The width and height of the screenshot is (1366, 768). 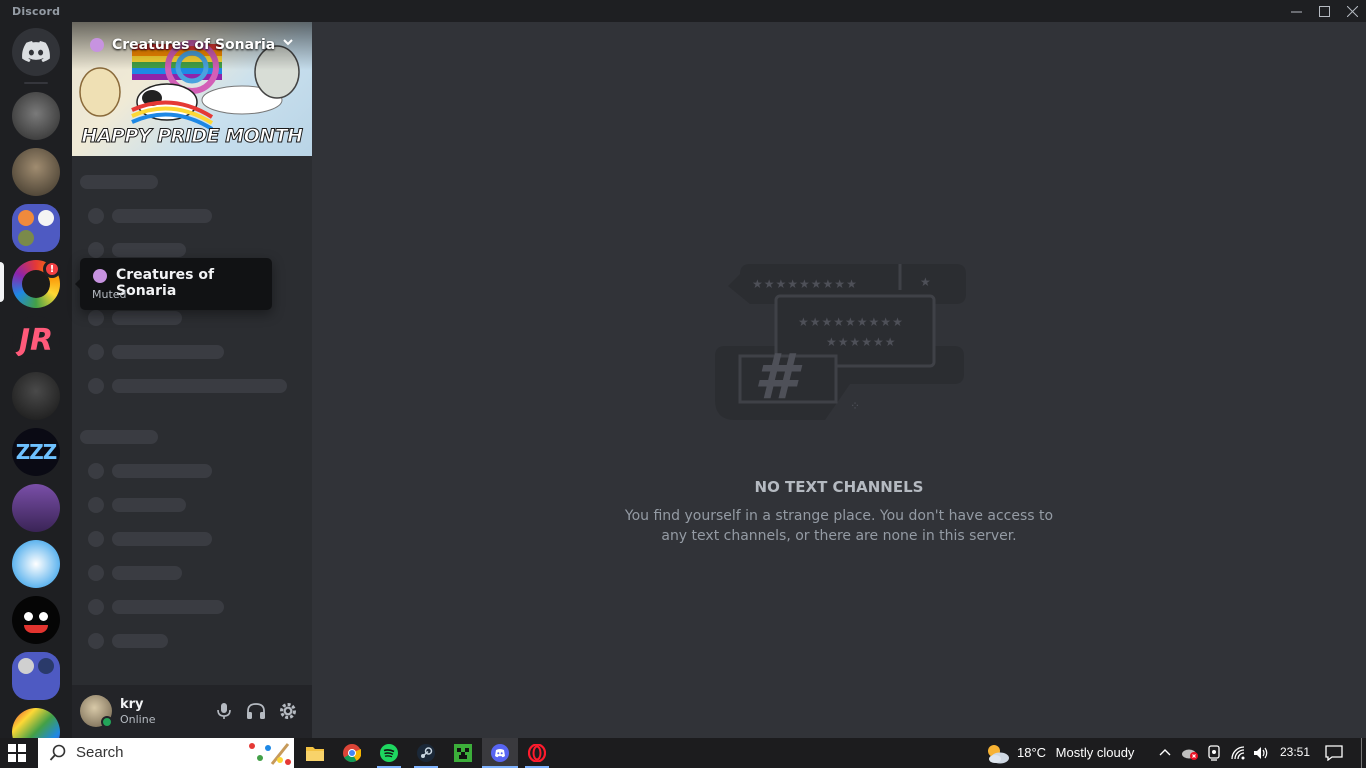 What do you see at coordinates (36, 52) in the screenshot?
I see `home-button` at bounding box center [36, 52].